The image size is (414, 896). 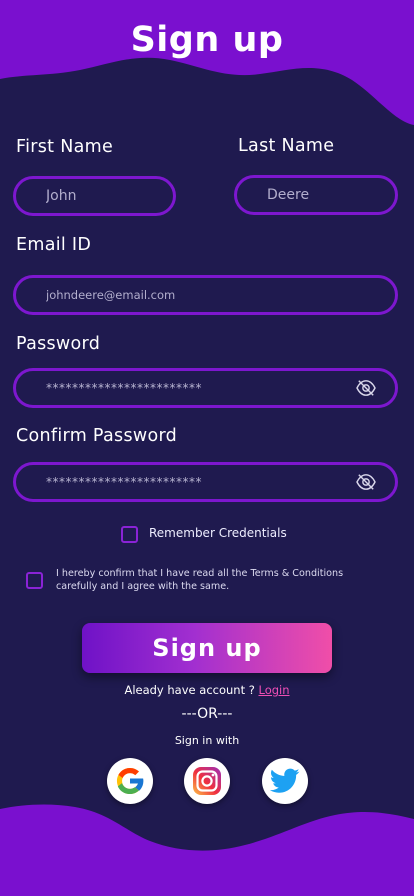 I want to click on instagram-icon, so click(x=207, y=781).